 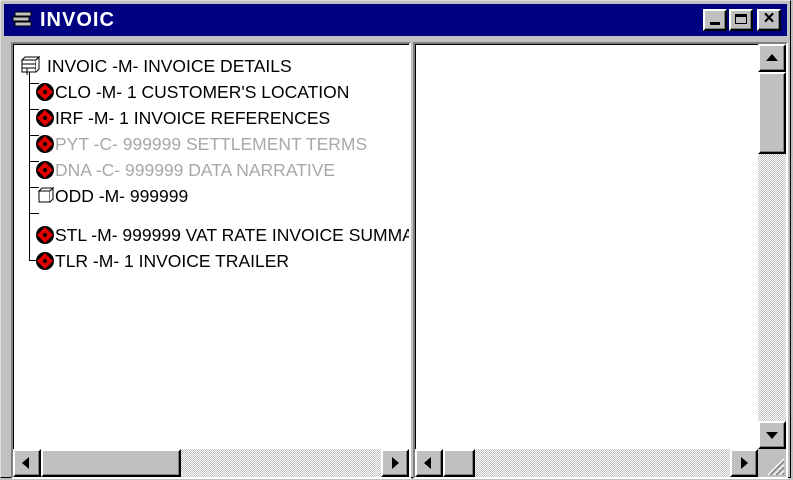 I want to click on tree-horizontal-scrollbar, so click(x=211, y=463).